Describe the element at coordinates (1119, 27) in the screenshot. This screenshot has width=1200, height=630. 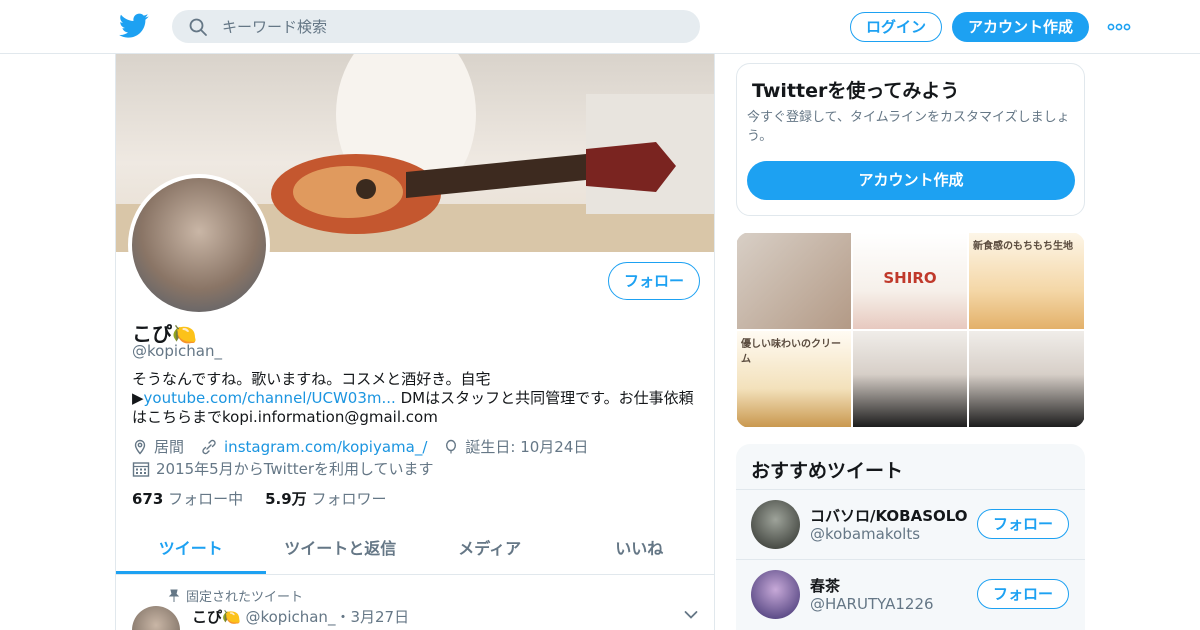
I see `more-options-icon` at that location.